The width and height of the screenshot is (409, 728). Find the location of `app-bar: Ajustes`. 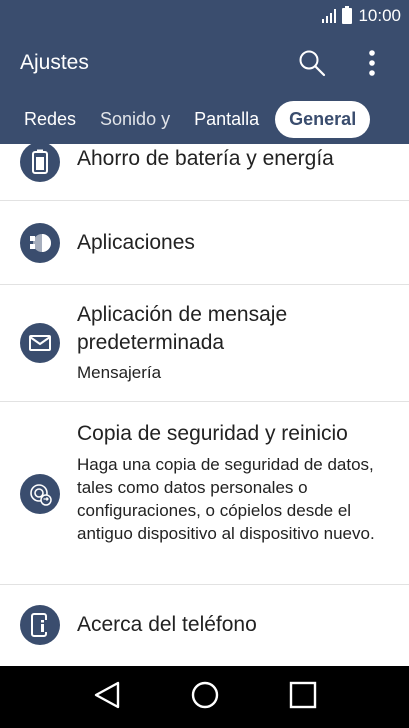

app-bar: Ajustes is located at coordinates (204, 63).